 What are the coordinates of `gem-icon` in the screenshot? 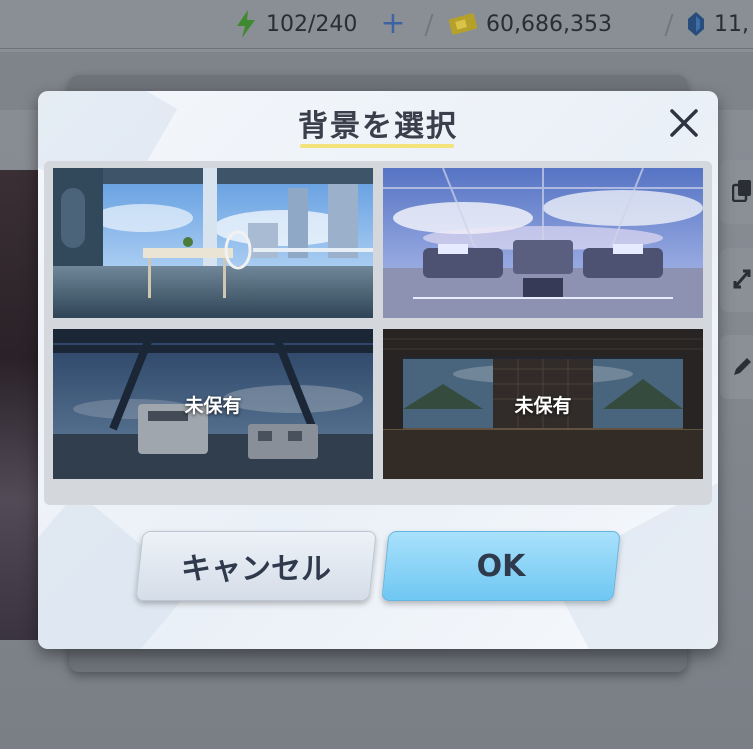 It's located at (696, 24).